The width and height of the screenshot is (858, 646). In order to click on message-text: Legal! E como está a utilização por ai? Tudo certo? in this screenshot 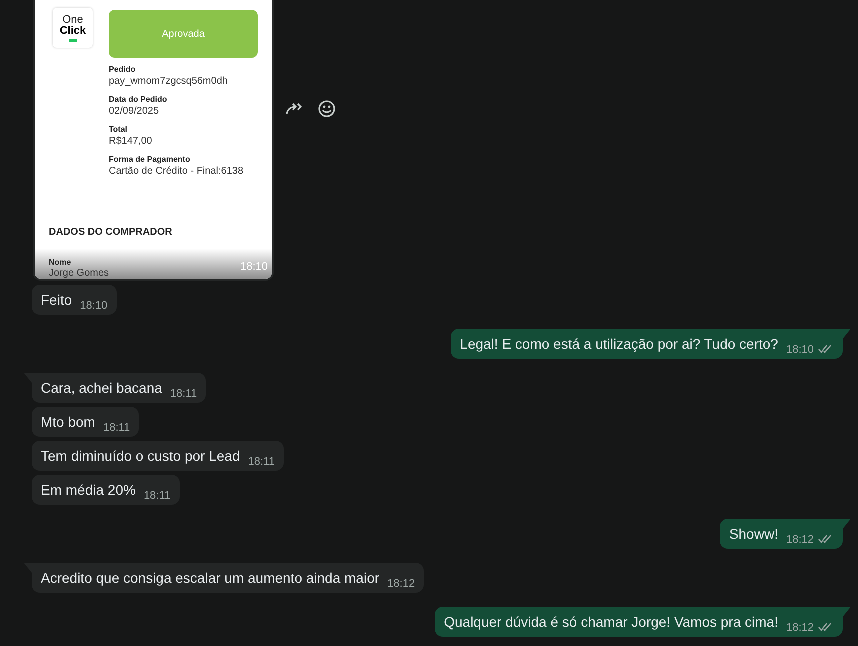, I will do `click(619, 344)`.